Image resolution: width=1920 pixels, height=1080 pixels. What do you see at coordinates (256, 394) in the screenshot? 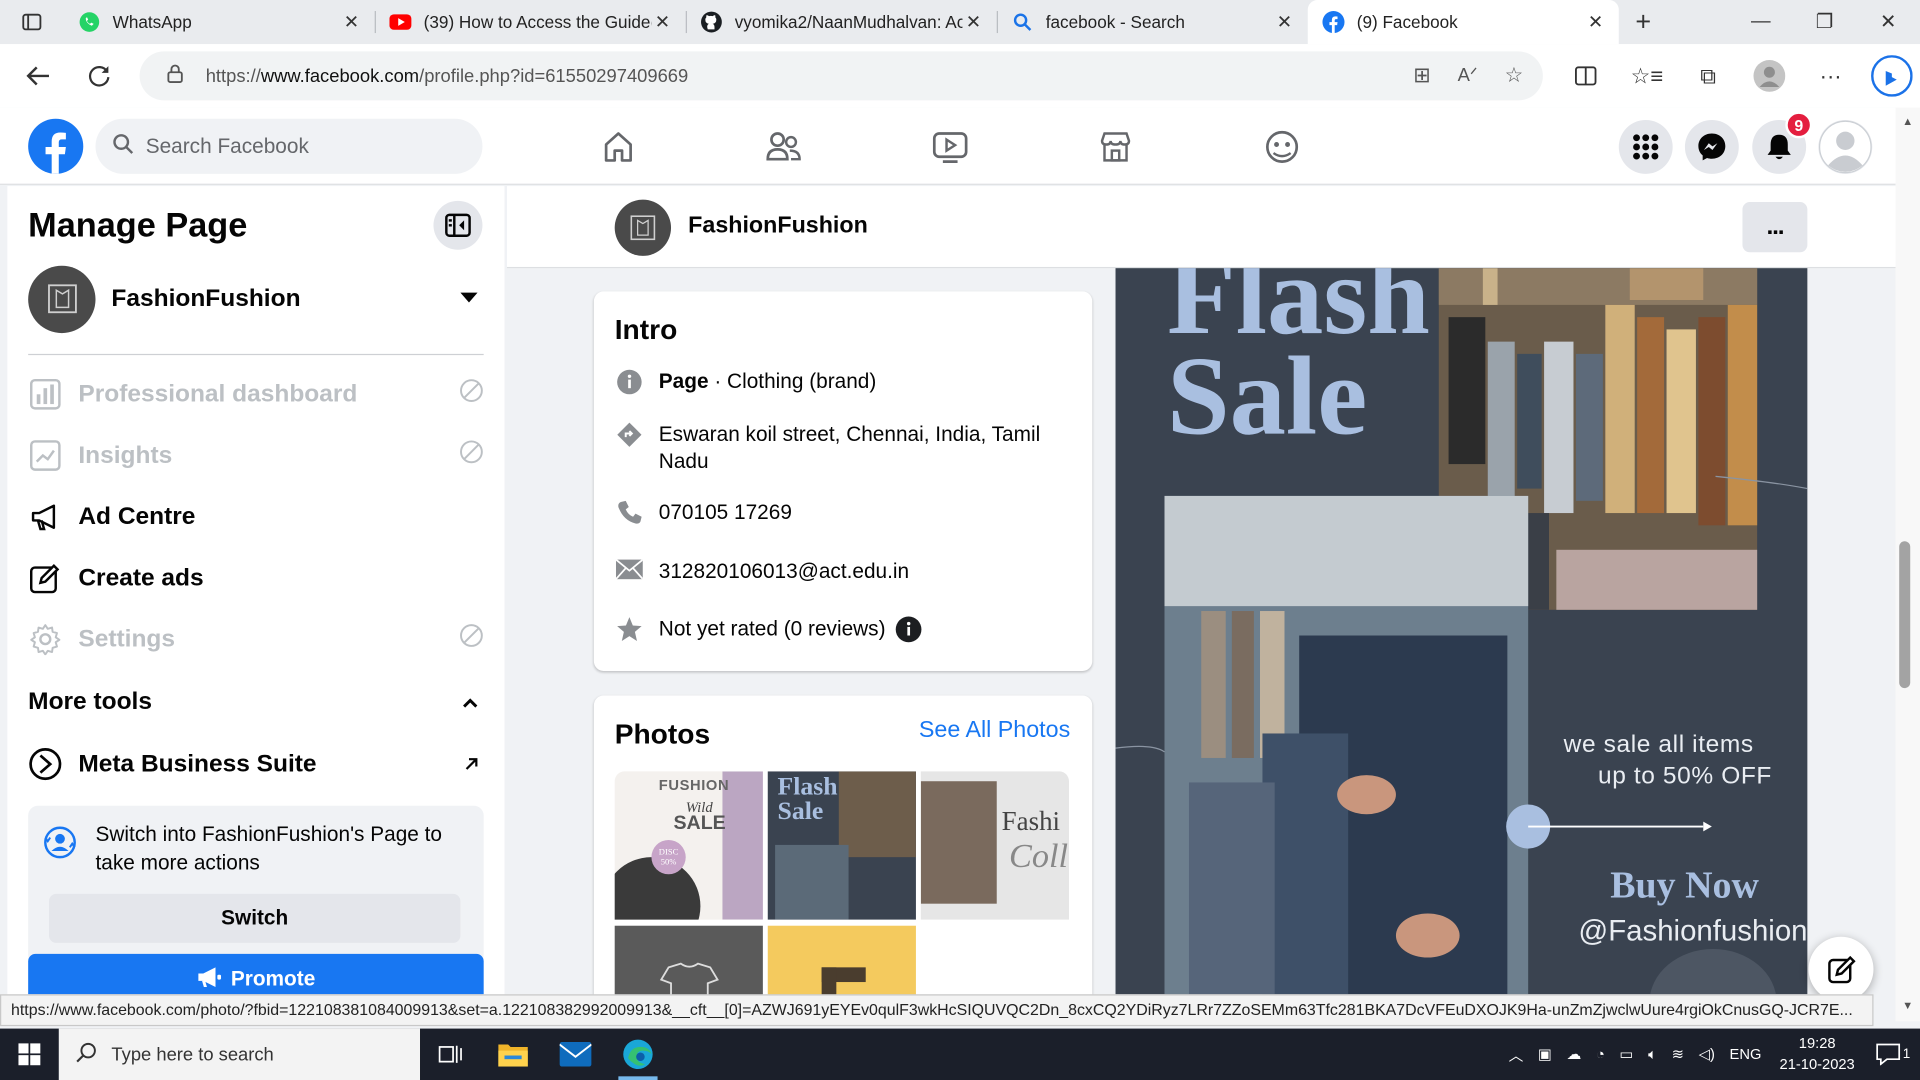
I see `sidebar-item-professional-dashboard: Professional dashboard` at bounding box center [256, 394].